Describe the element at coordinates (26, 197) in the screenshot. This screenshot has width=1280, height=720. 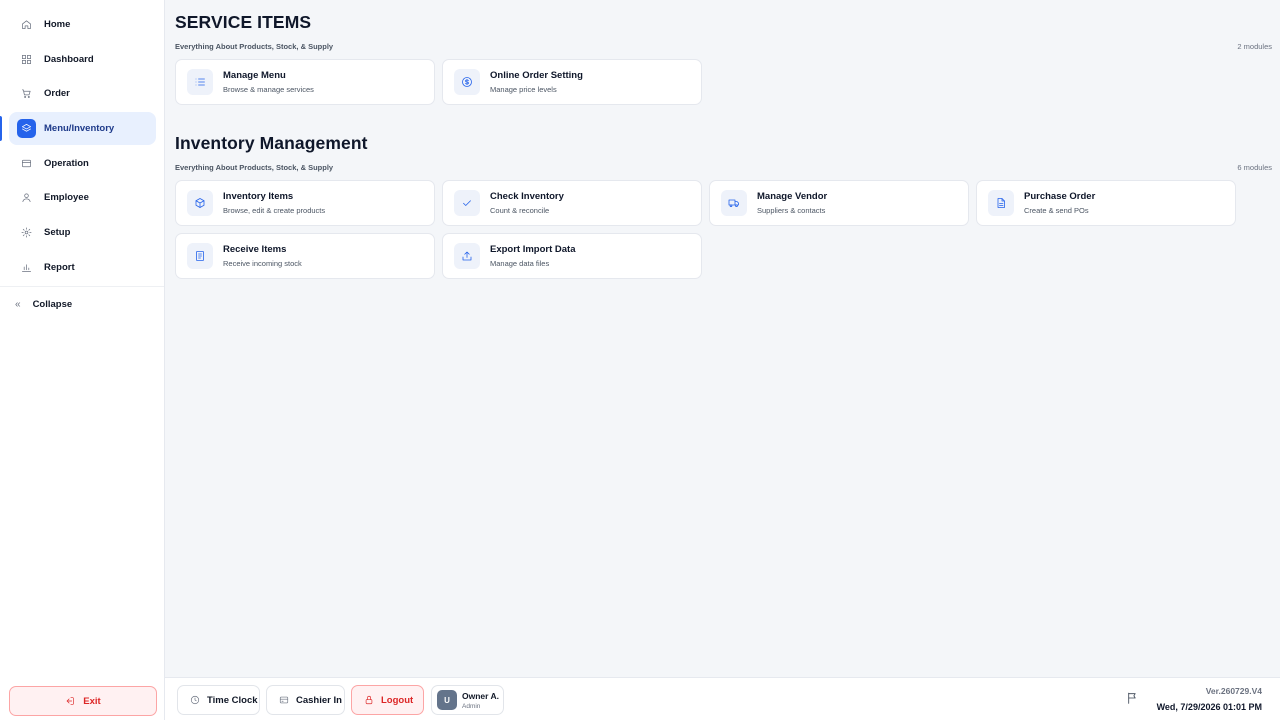
I see `user-icon` at that location.